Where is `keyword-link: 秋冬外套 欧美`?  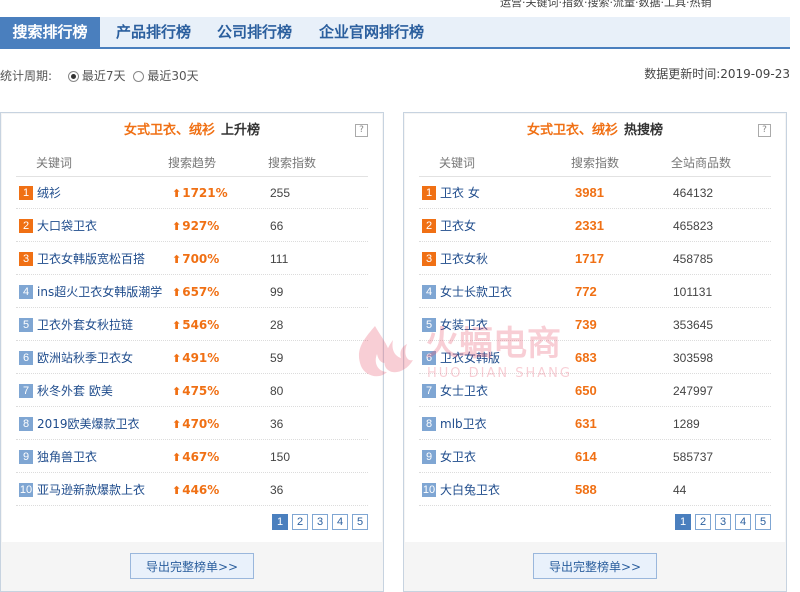 keyword-link: 秋冬外套 欧美 is located at coordinates (75, 391).